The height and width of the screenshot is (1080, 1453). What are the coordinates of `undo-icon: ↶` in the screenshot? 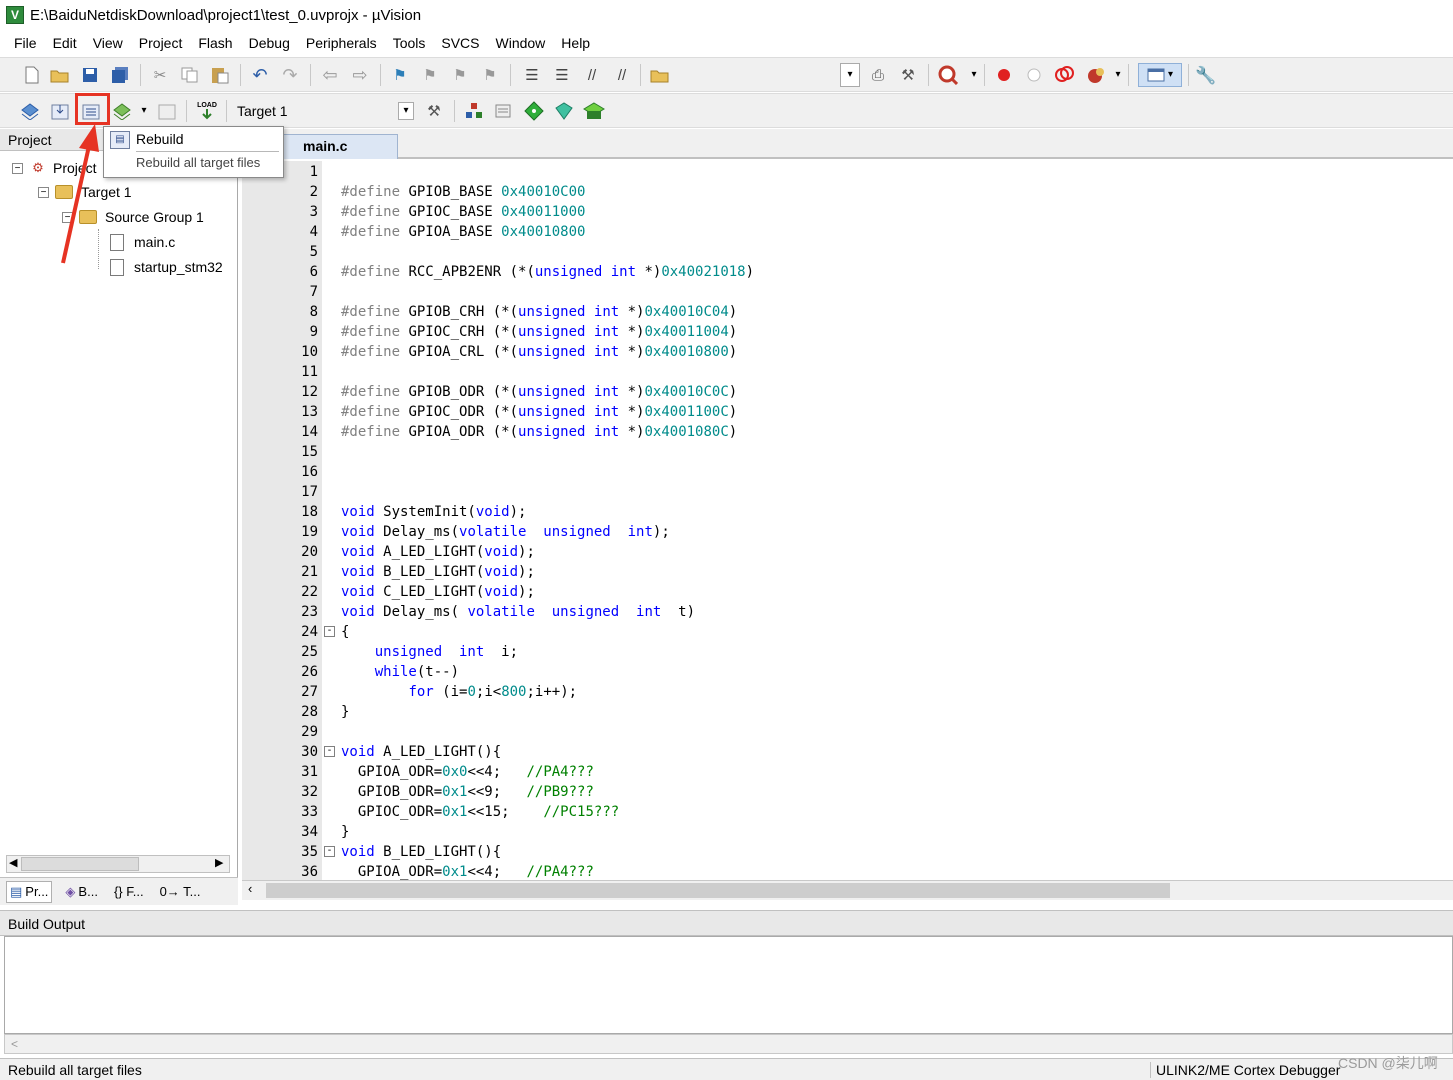 It's located at (260, 75).